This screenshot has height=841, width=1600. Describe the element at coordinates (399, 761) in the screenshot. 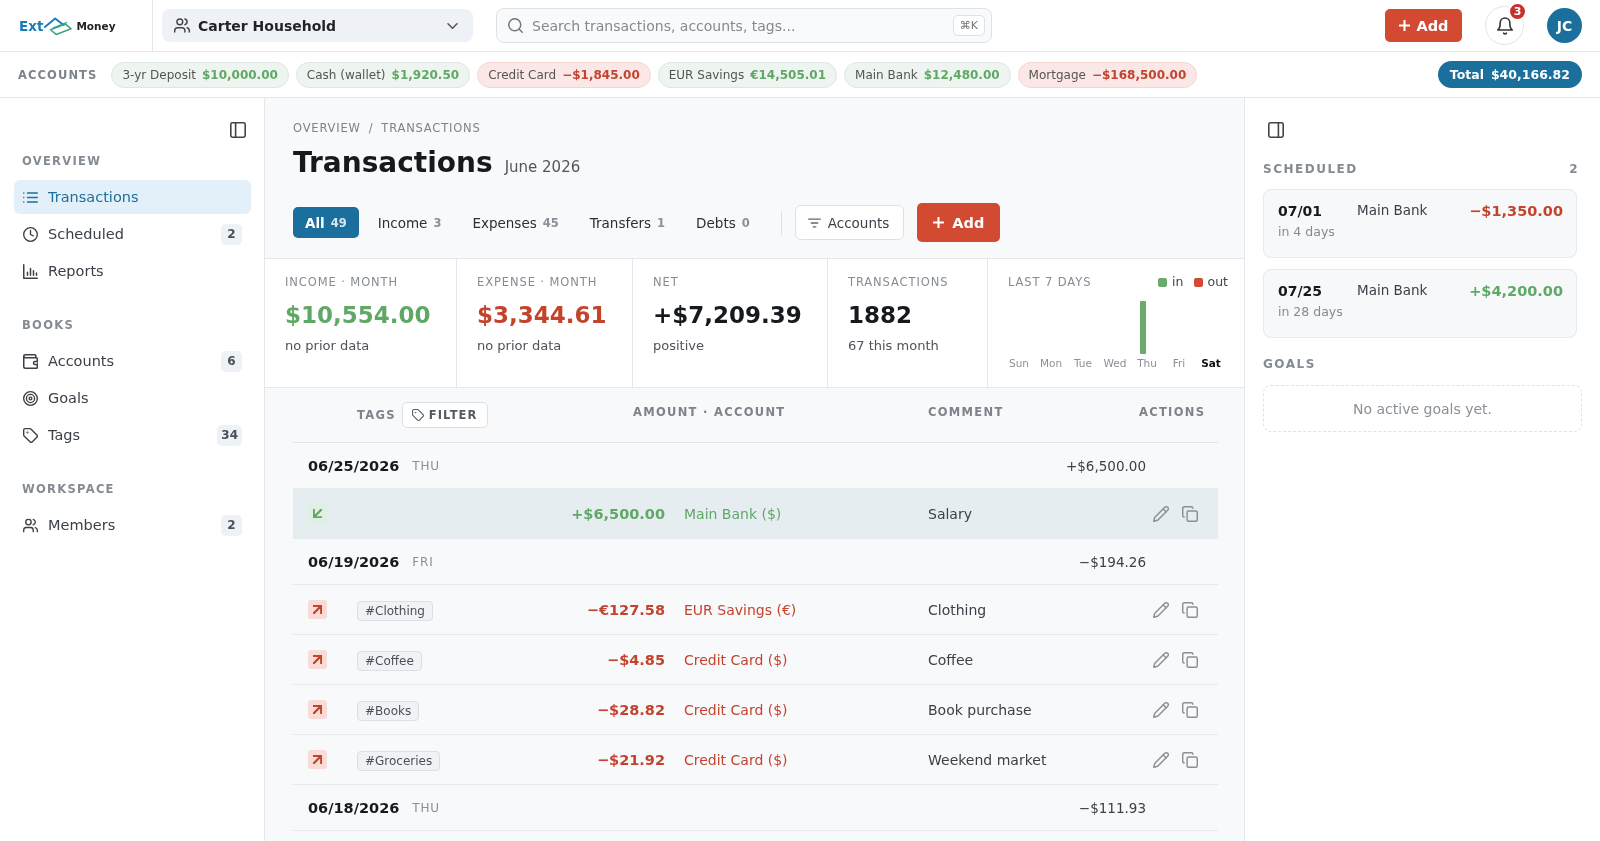

I see `tag-chip: #Groceries` at that location.